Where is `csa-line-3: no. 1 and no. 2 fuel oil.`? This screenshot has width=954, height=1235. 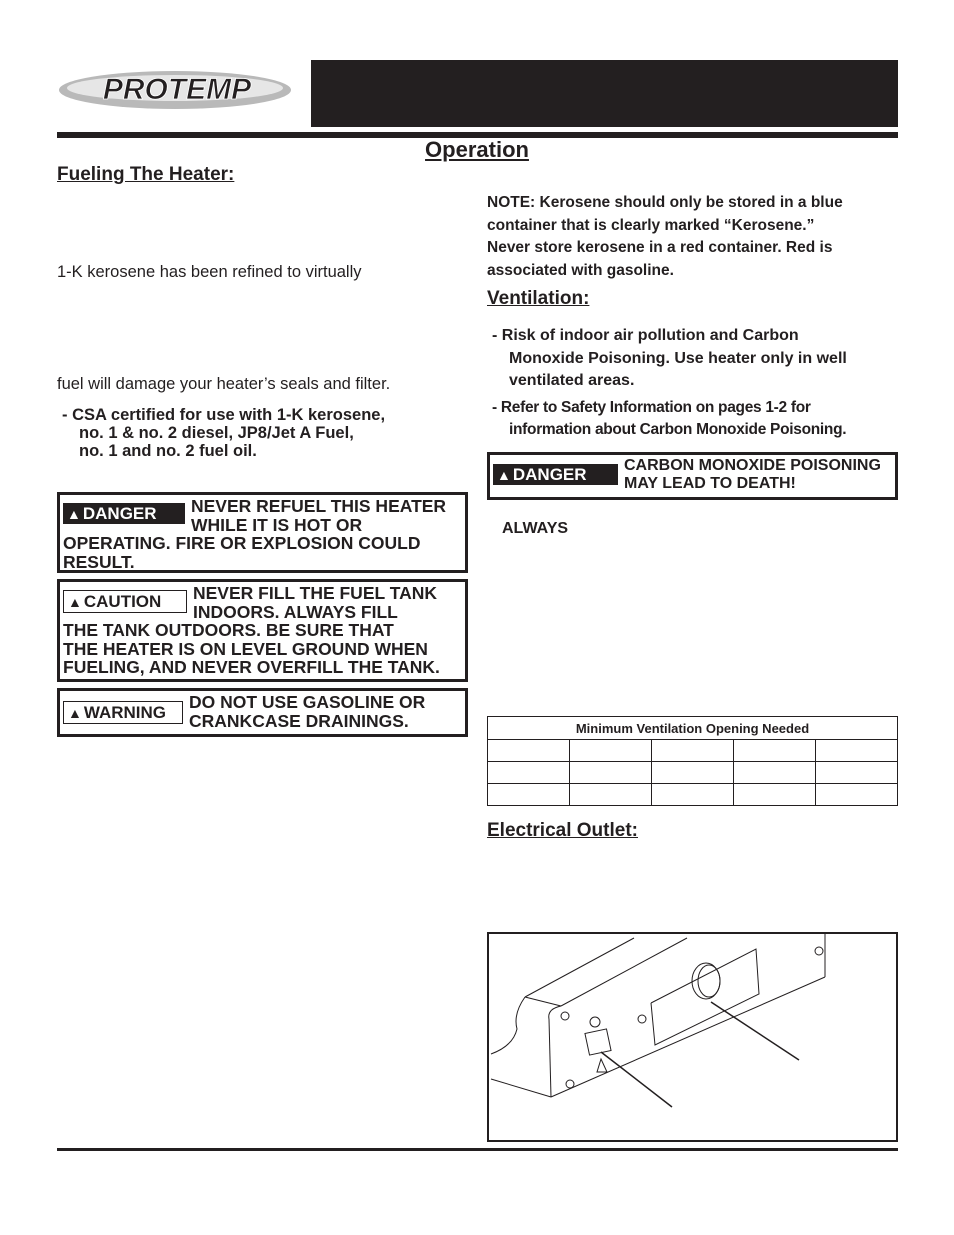 csa-line-3: no. 1 and no. 2 fuel oil. is located at coordinates (168, 451).